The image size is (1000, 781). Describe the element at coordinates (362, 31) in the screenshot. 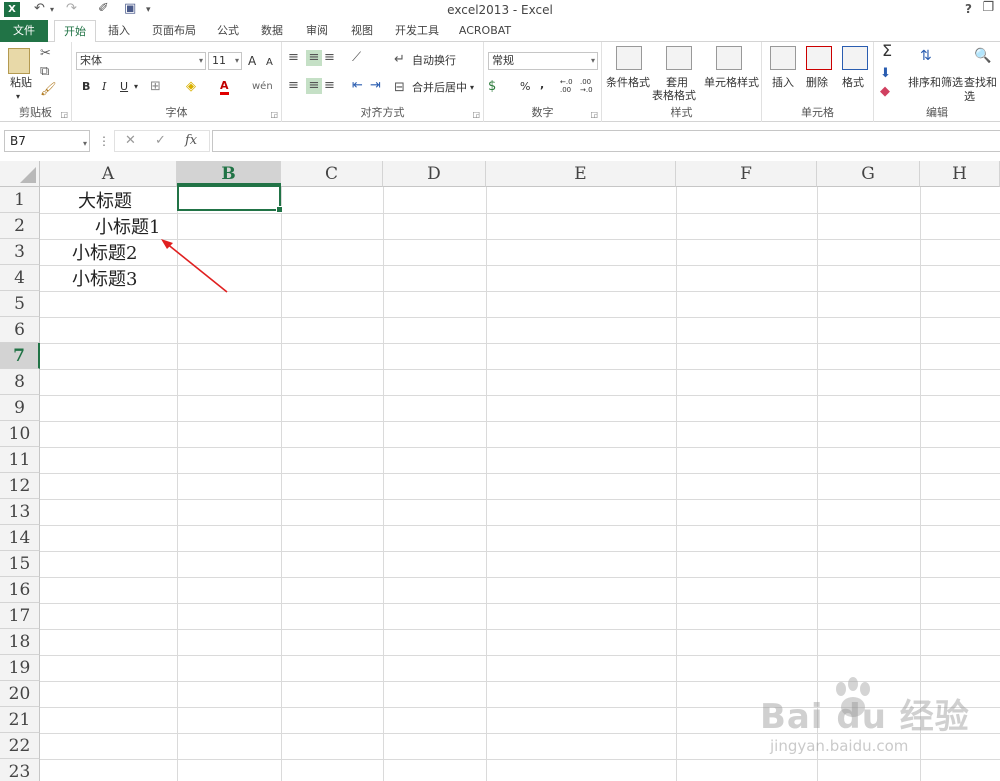

I see `tab-view: 视图` at that location.